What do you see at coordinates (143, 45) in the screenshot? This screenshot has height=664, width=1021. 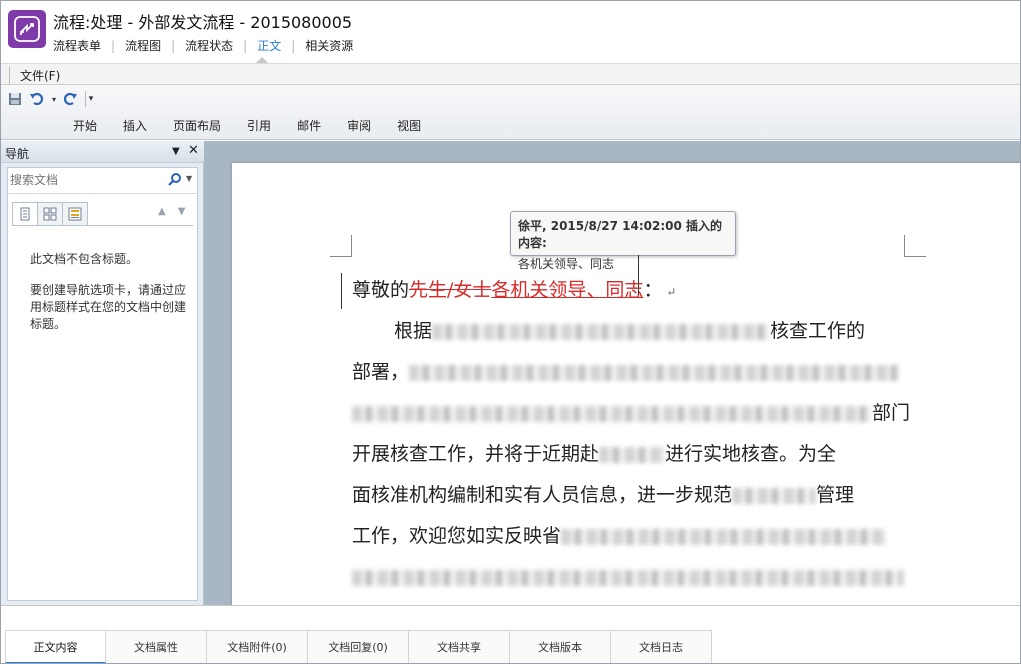 I see `tab-process-diagram: 流程图` at bounding box center [143, 45].